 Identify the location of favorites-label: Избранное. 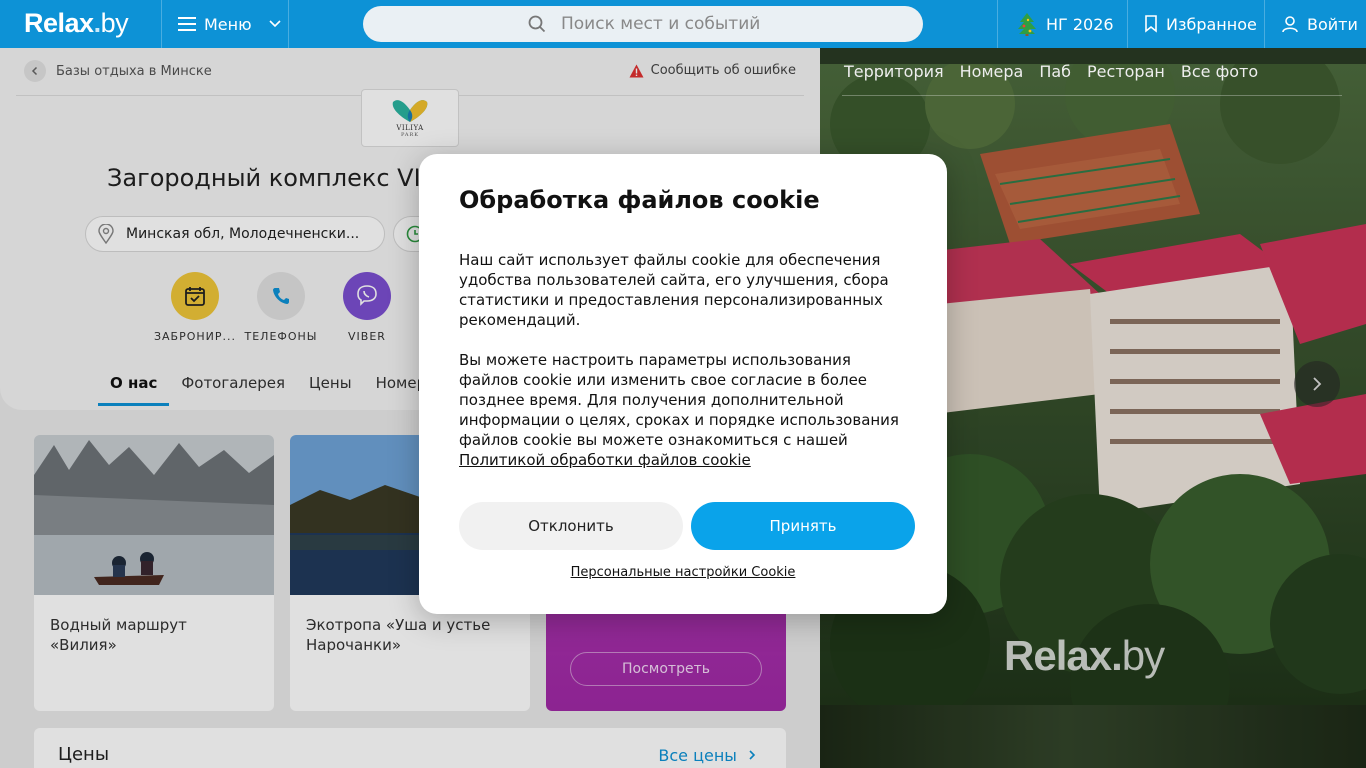
(1211, 24).